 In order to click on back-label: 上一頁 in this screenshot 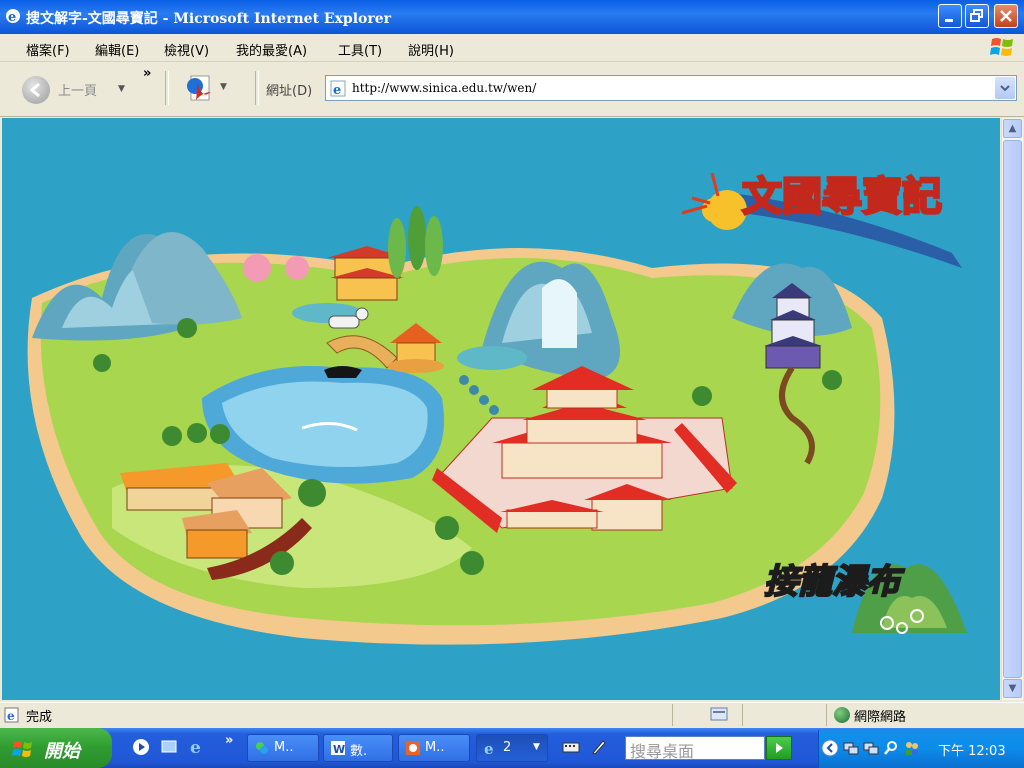, I will do `click(78, 91)`.